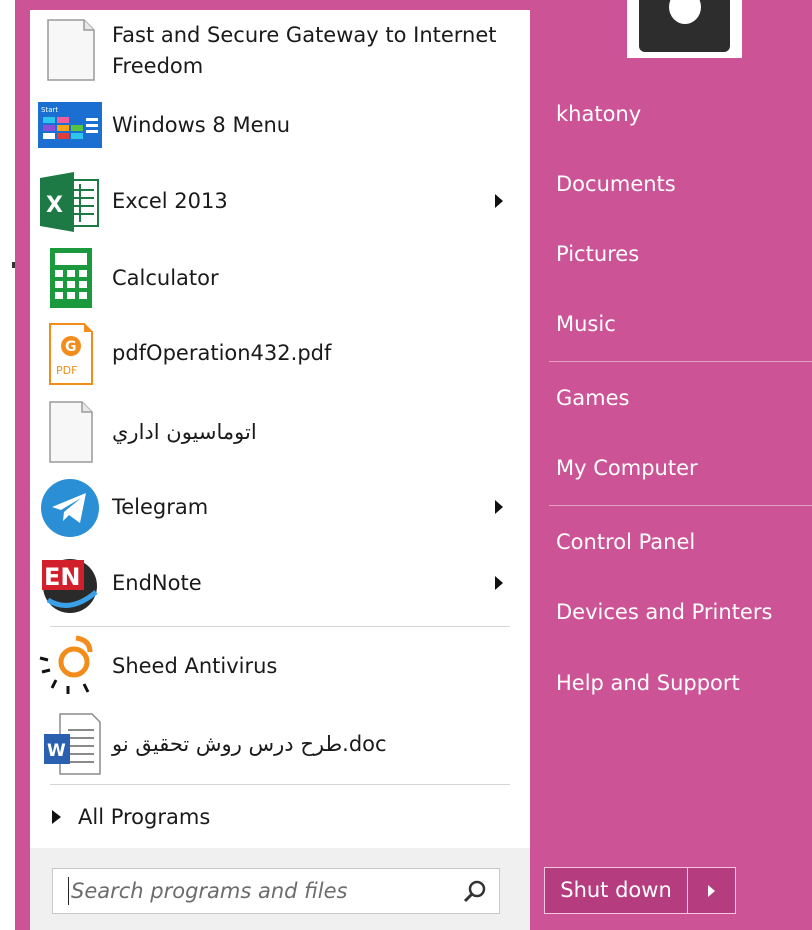 Image resolution: width=812 pixels, height=930 pixels. I want to click on avatar-head, so click(685, 12).